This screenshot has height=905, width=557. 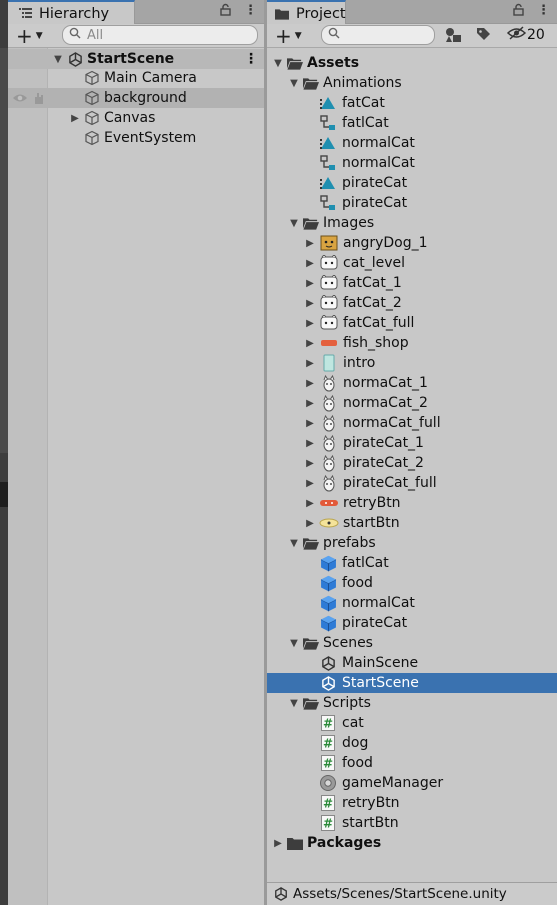 What do you see at coordinates (136, 118) in the screenshot?
I see `hierarchy-item: ▶ Canvas` at bounding box center [136, 118].